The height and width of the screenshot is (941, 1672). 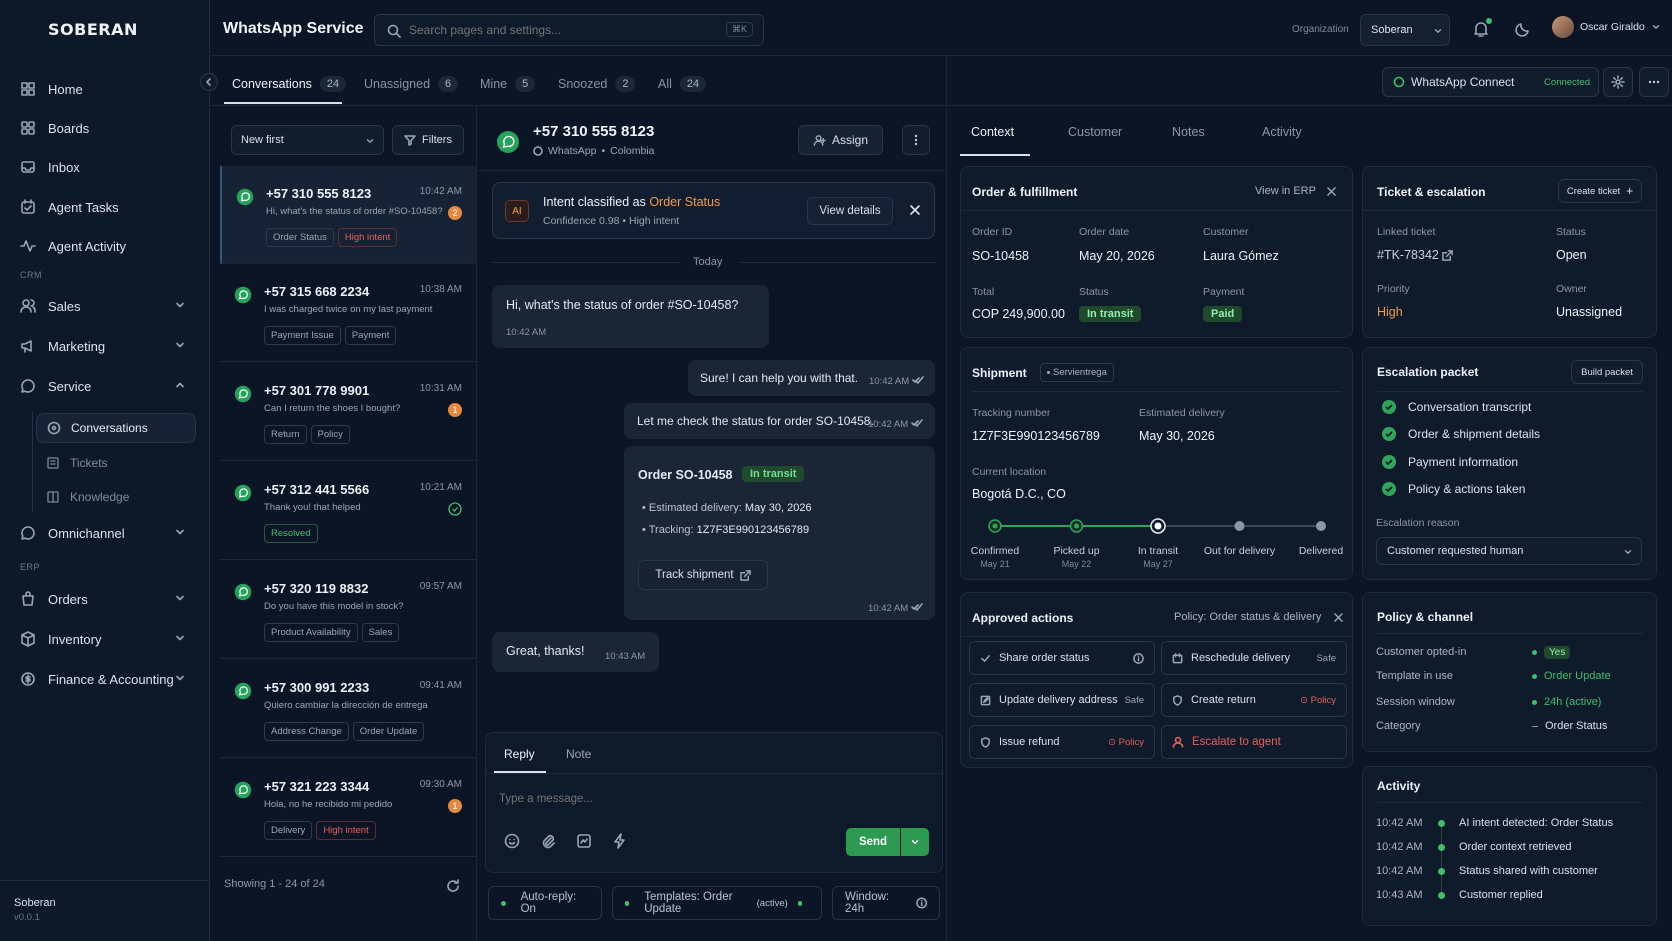 I want to click on more-horizontal-icon, so click(x=1654, y=82).